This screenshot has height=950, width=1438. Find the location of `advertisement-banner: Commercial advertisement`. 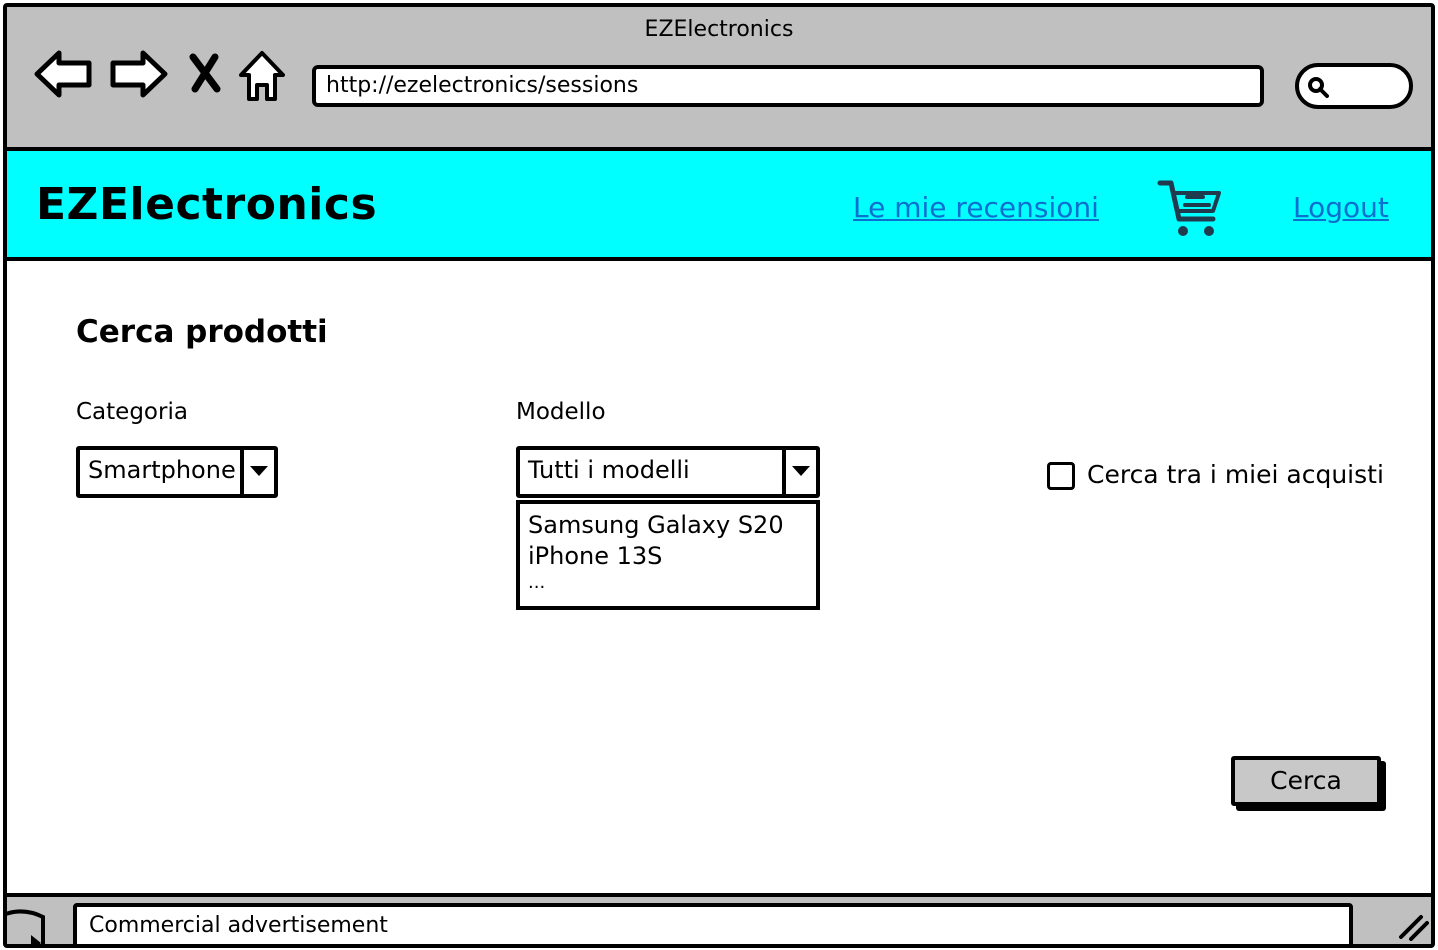

advertisement-banner: Commercial advertisement is located at coordinates (713, 923).